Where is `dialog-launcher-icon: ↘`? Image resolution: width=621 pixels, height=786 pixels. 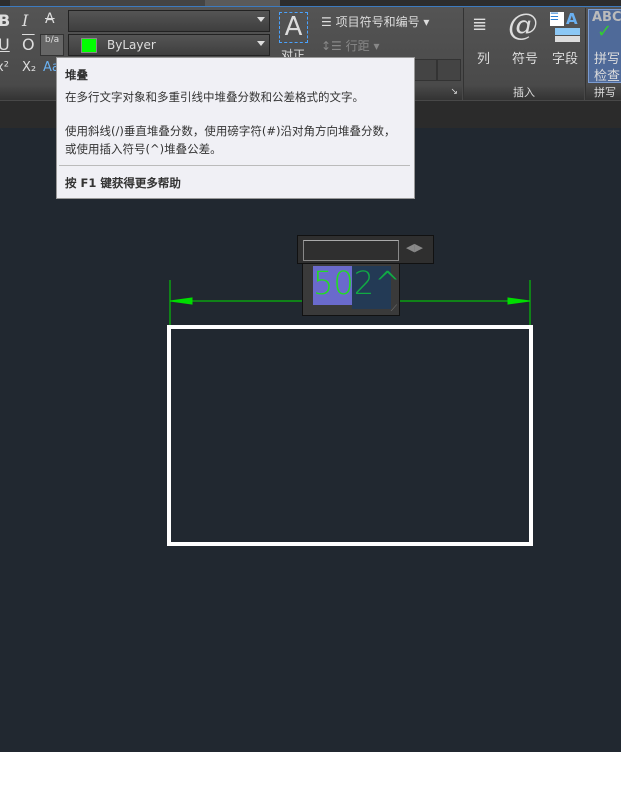 dialog-launcher-icon: ↘ is located at coordinates (454, 92).